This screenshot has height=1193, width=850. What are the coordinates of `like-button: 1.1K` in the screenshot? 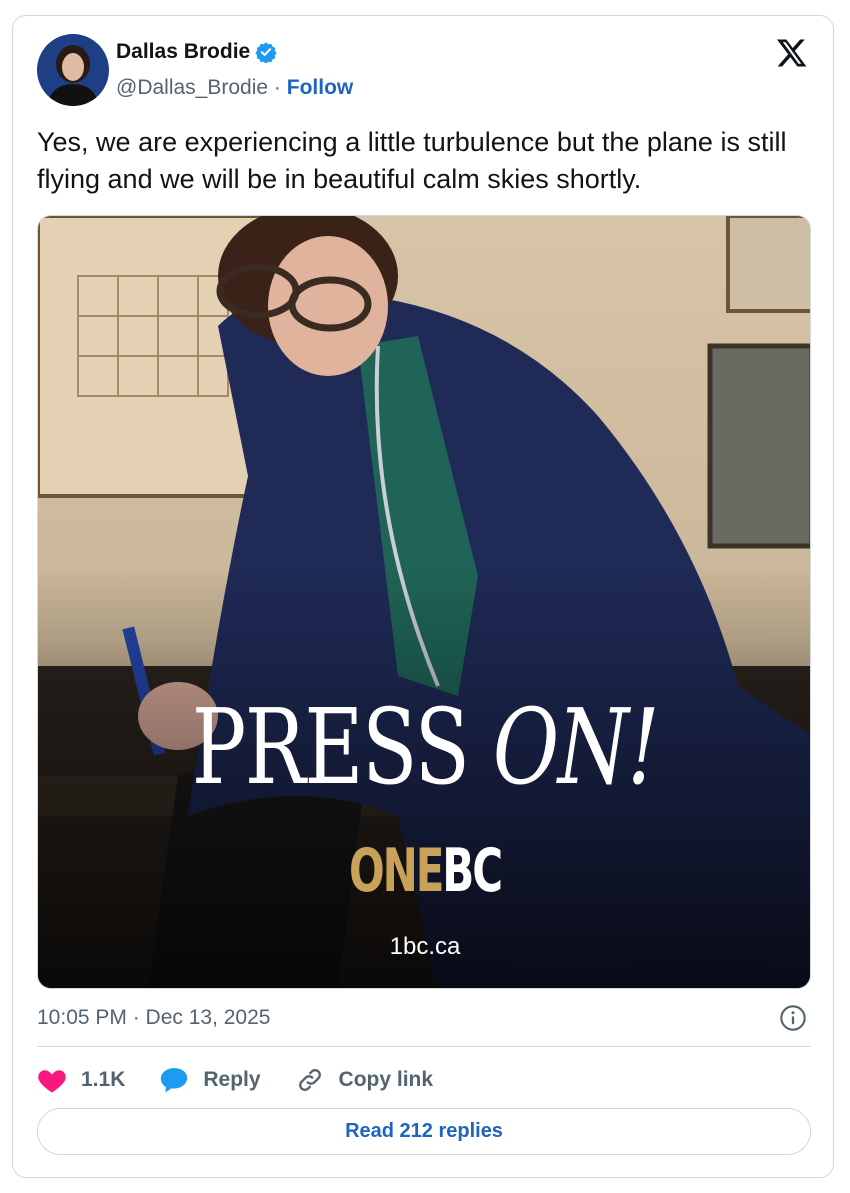 It's located at (81, 1080).